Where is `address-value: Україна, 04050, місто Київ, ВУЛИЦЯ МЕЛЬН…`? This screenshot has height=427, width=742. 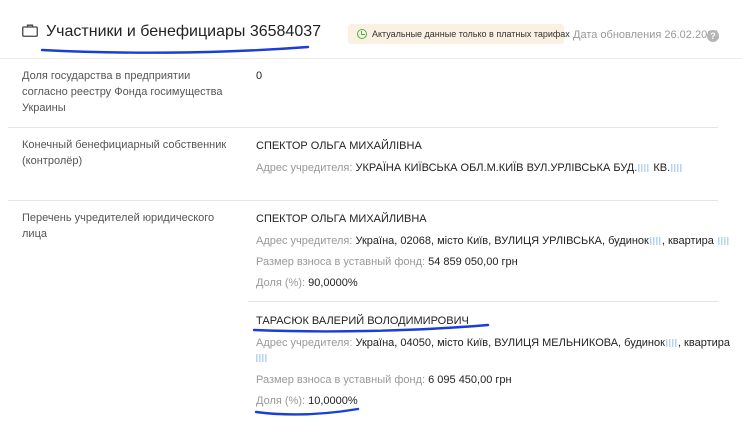
address-value: Україна, 04050, місто Київ, ВУЛИЦЯ МЕЛЬН… is located at coordinates (510, 343).